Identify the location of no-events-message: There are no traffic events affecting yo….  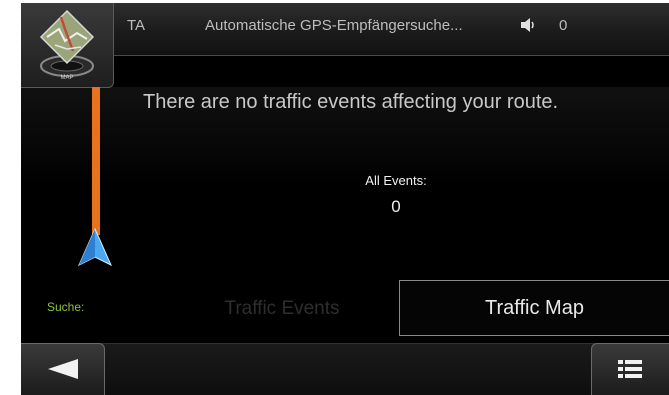
(351, 102).